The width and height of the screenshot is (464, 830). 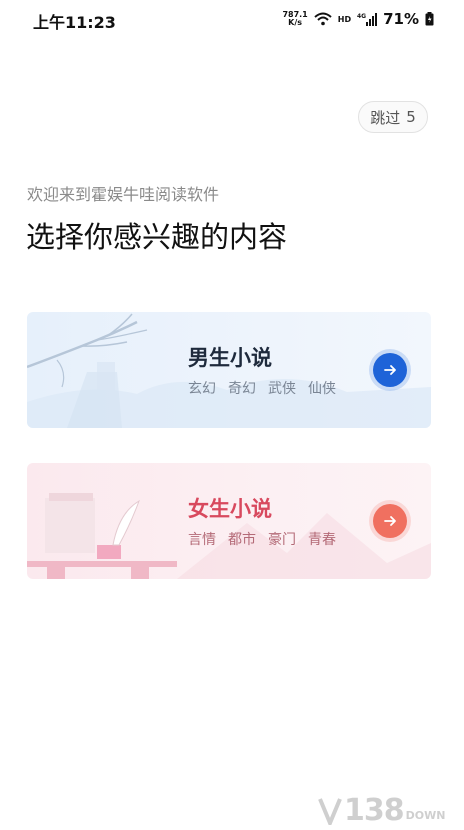 What do you see at coordinates (295, 22) in the screenshot?
I see `network-speed-unit: K/s` at bounding box center [295, 22].